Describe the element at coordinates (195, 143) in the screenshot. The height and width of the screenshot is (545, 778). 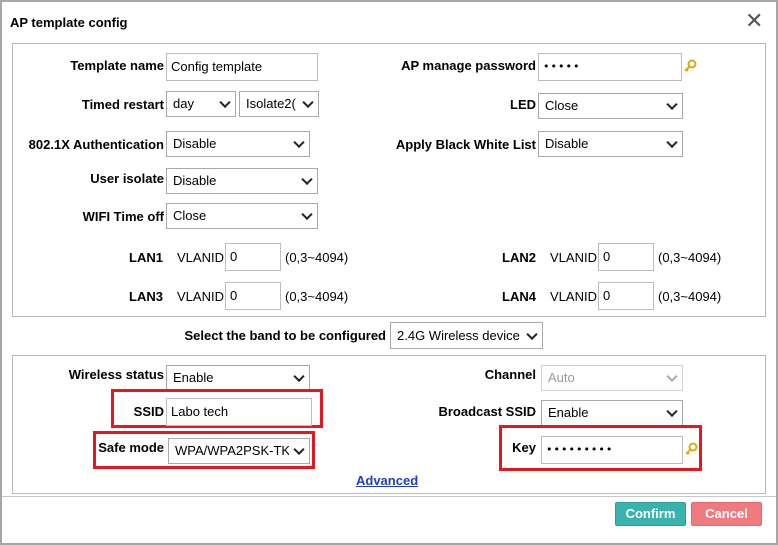
I see `auth-value: Disable` at that location.